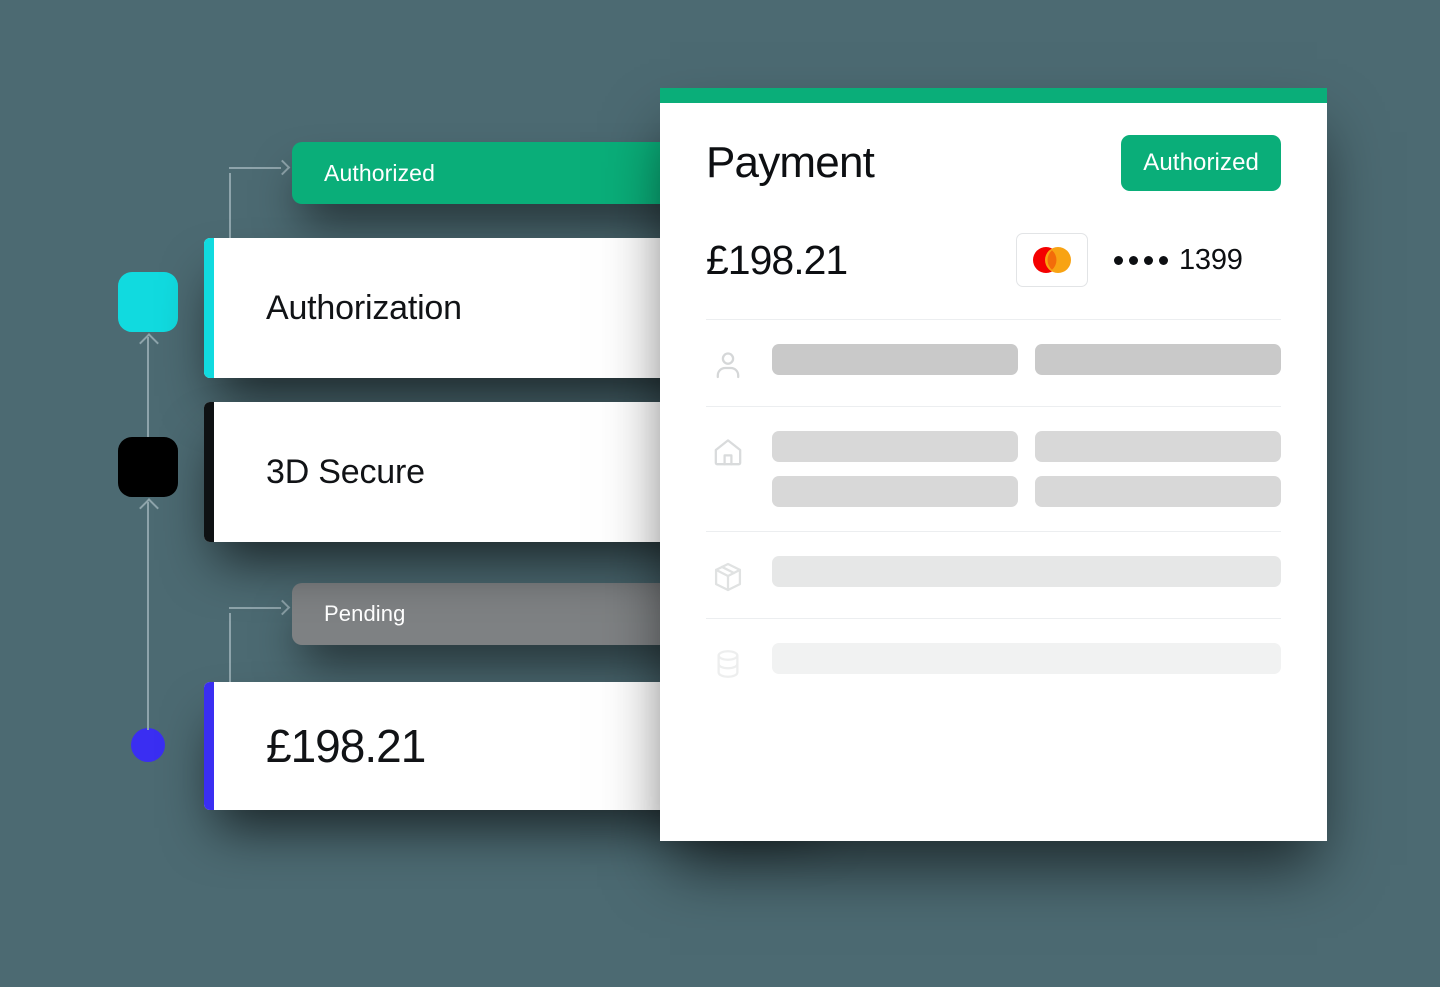 The image size is (1440, 987). Describe the element at coordinates (790, 162) in the screenshot. I see `page-title: Payment` at that location.